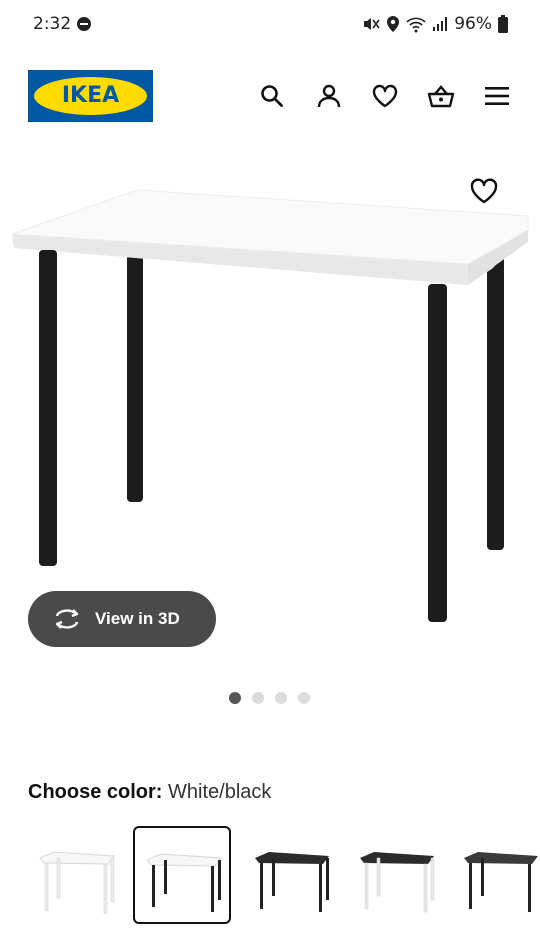 This screenshot has height=928, width=540. What do you see at coordinates (497, 96) in the screenshot?
I see `menu-icon` at bounding box center [497, 96].